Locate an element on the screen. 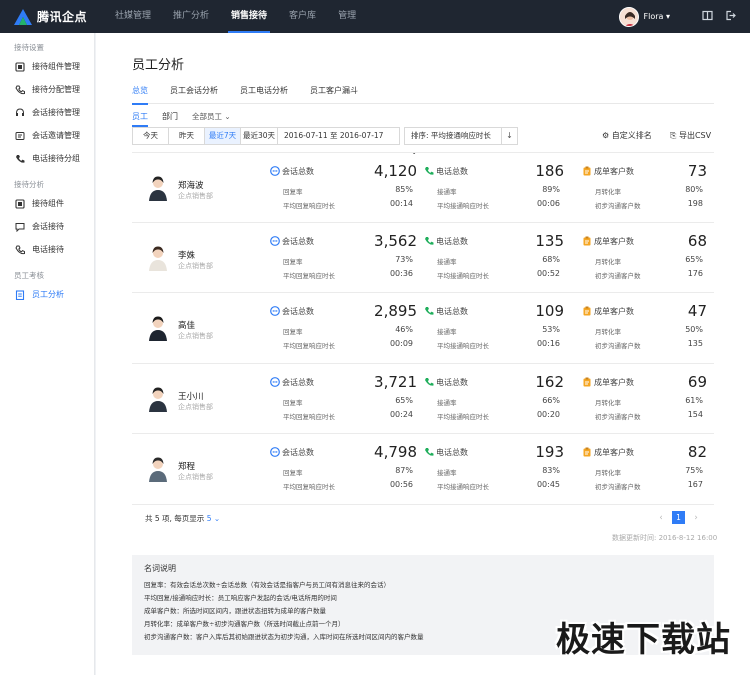  call-metric: 电话总数 193 接通率 83% 平均接通响应时长 00:45 is located at coordinates (494, 469).